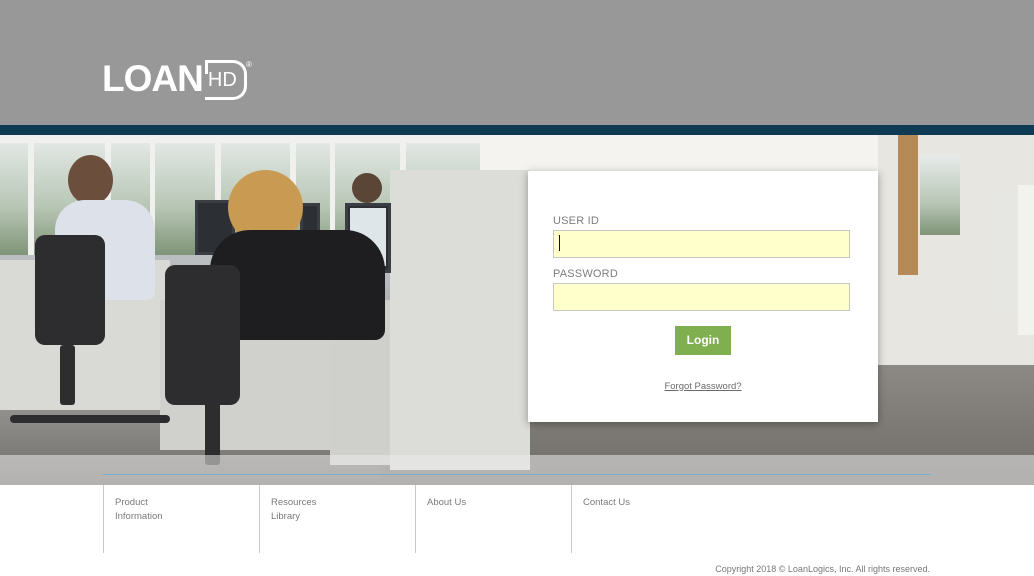 The width and height of the screenshot is (1034, 576). I want to click on footer-link-label: Resources Library, so click(294, 509).